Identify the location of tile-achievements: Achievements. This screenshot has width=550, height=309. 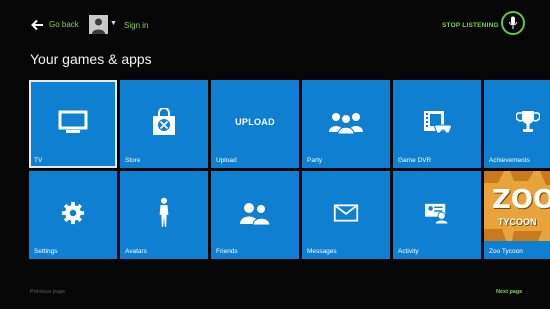
(517, 124).